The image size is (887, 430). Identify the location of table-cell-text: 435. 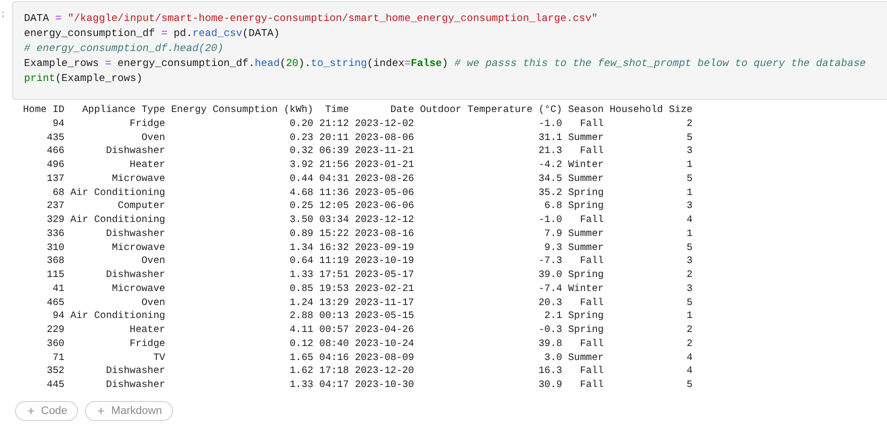
(55, 137).